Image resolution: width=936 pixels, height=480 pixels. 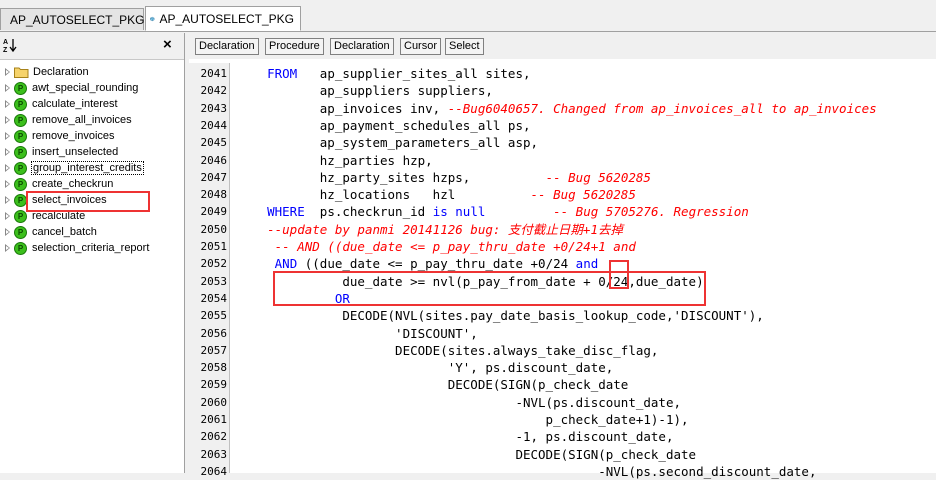 What do you see at coordinates (214, 143) in the screenshot?
I see `line-number: 2045` at bounding box center [214, 143].